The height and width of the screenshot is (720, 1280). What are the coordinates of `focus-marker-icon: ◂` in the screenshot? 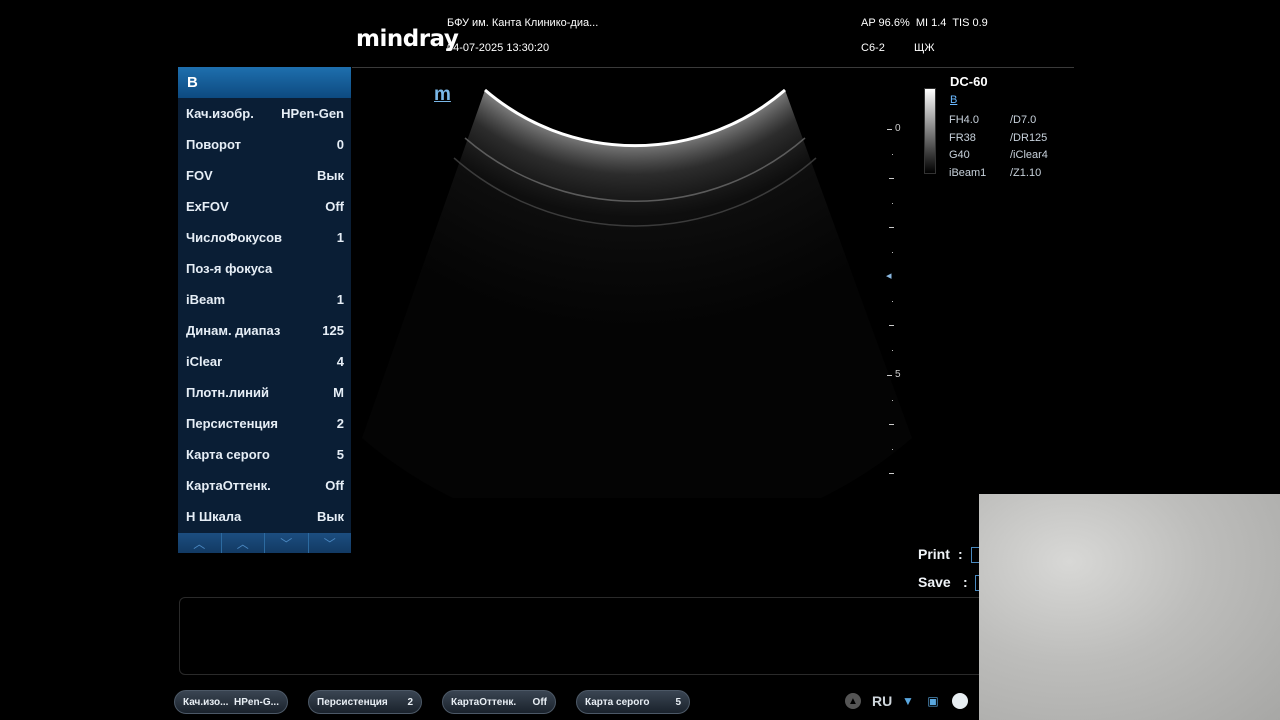 It's located at (889, 275).